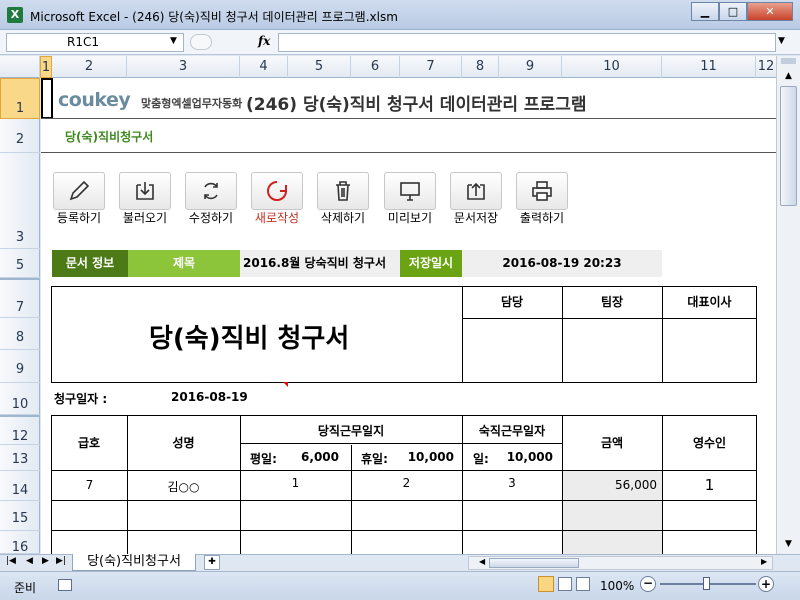 The width and height of the screenshot is (800, 600). Describe the element at coordinates (20, 430) in the screenshot. I see `row-header: 12` at that location.